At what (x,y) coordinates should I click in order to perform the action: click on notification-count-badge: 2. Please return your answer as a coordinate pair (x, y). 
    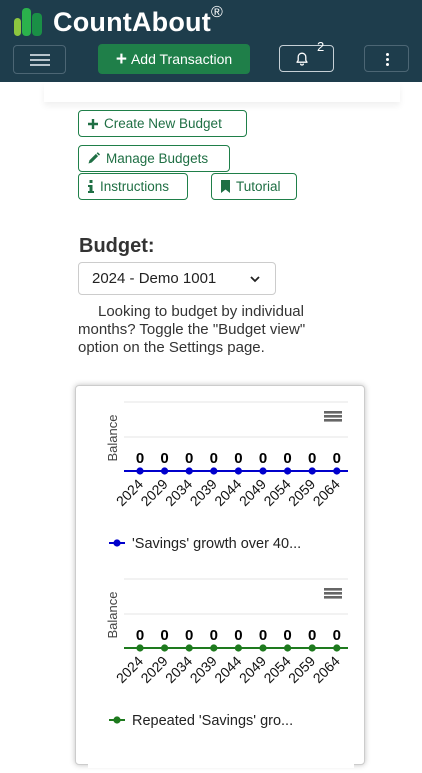
    Looking at the image, I should click on (321, 46).